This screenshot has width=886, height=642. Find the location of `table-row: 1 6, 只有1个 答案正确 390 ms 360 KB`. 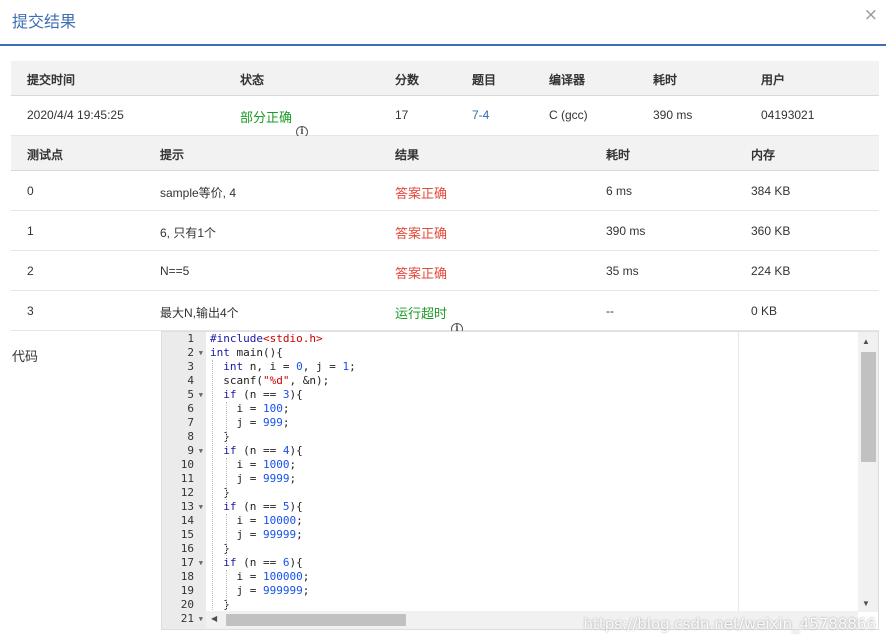

table-row: 1 6, 只有1个 答案正确 390 ms 360 KB is located at coordinates (445, 231).